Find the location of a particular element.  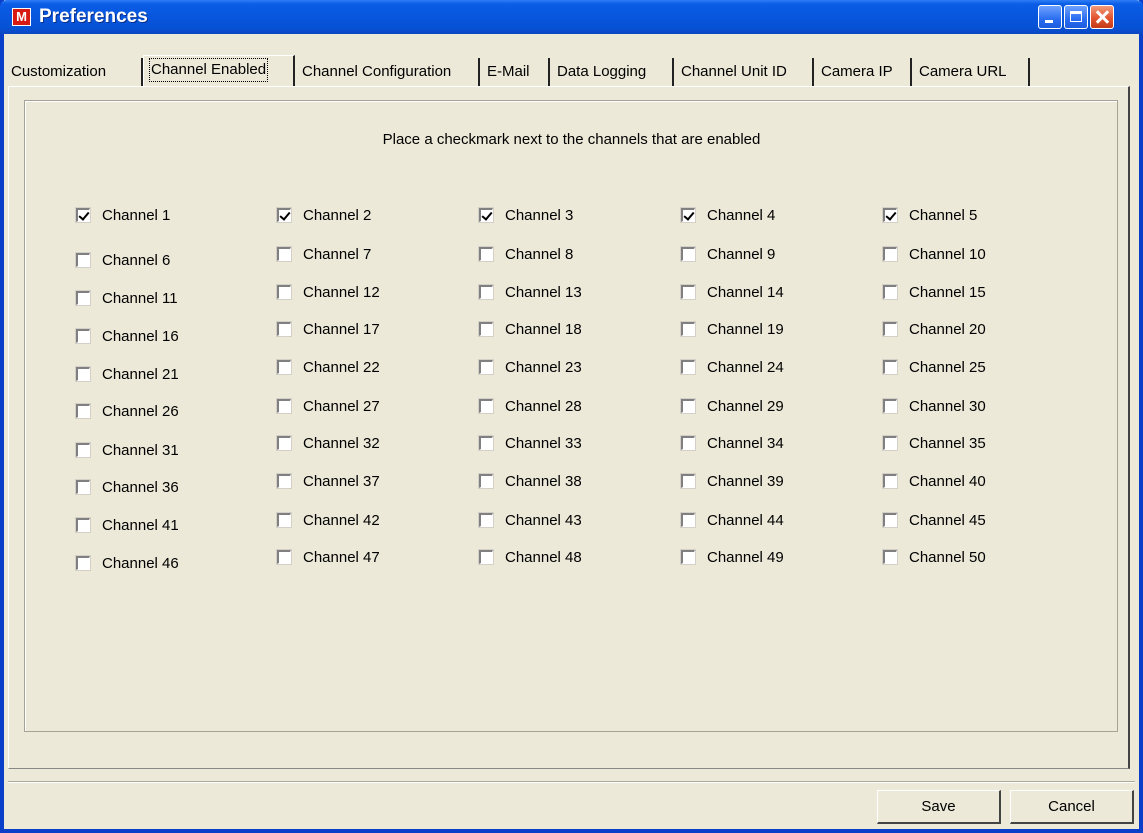

channel-checkbox-47: Channel 47 is located at coordinates (328, 557).